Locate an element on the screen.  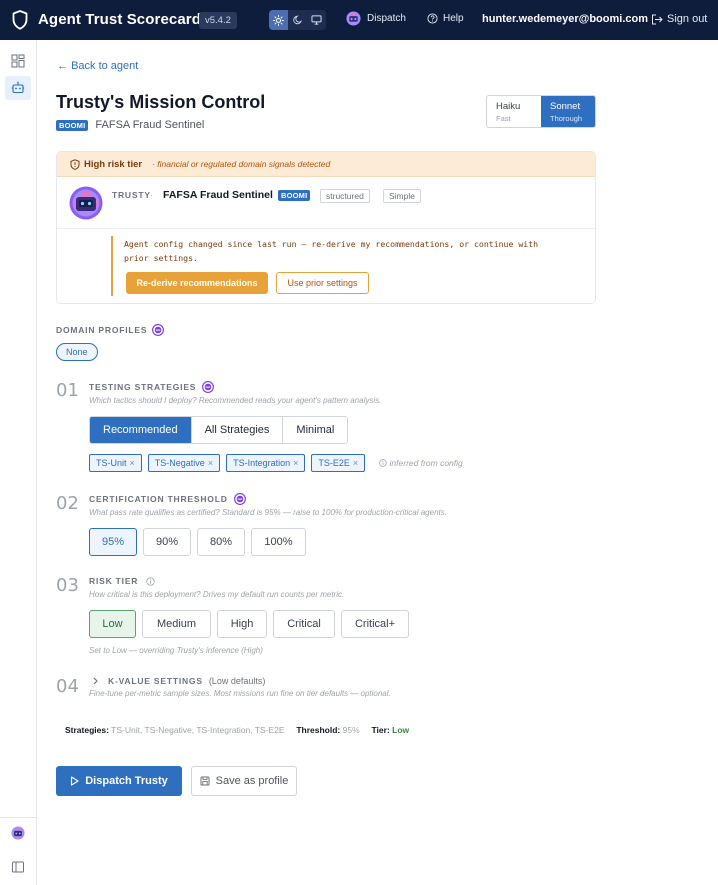
threshold-options: 95% 90% 80% 100% is located at coordinates (197, 542).